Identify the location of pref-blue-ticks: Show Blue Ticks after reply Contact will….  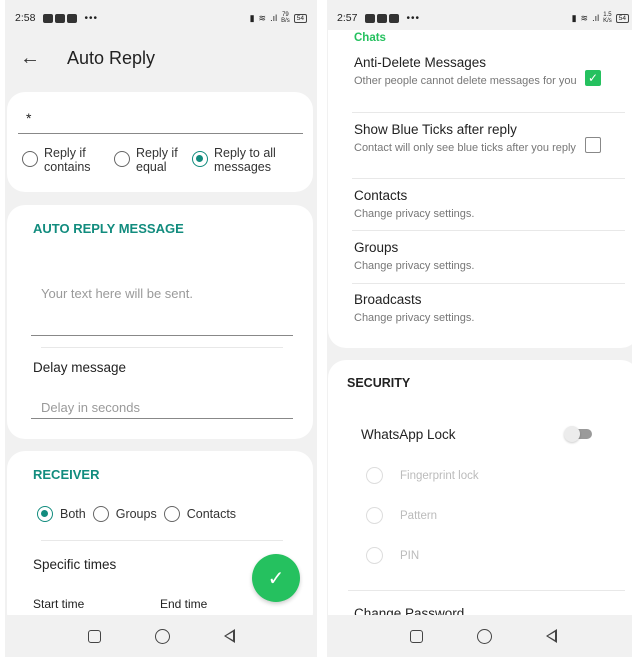
(465, 138).